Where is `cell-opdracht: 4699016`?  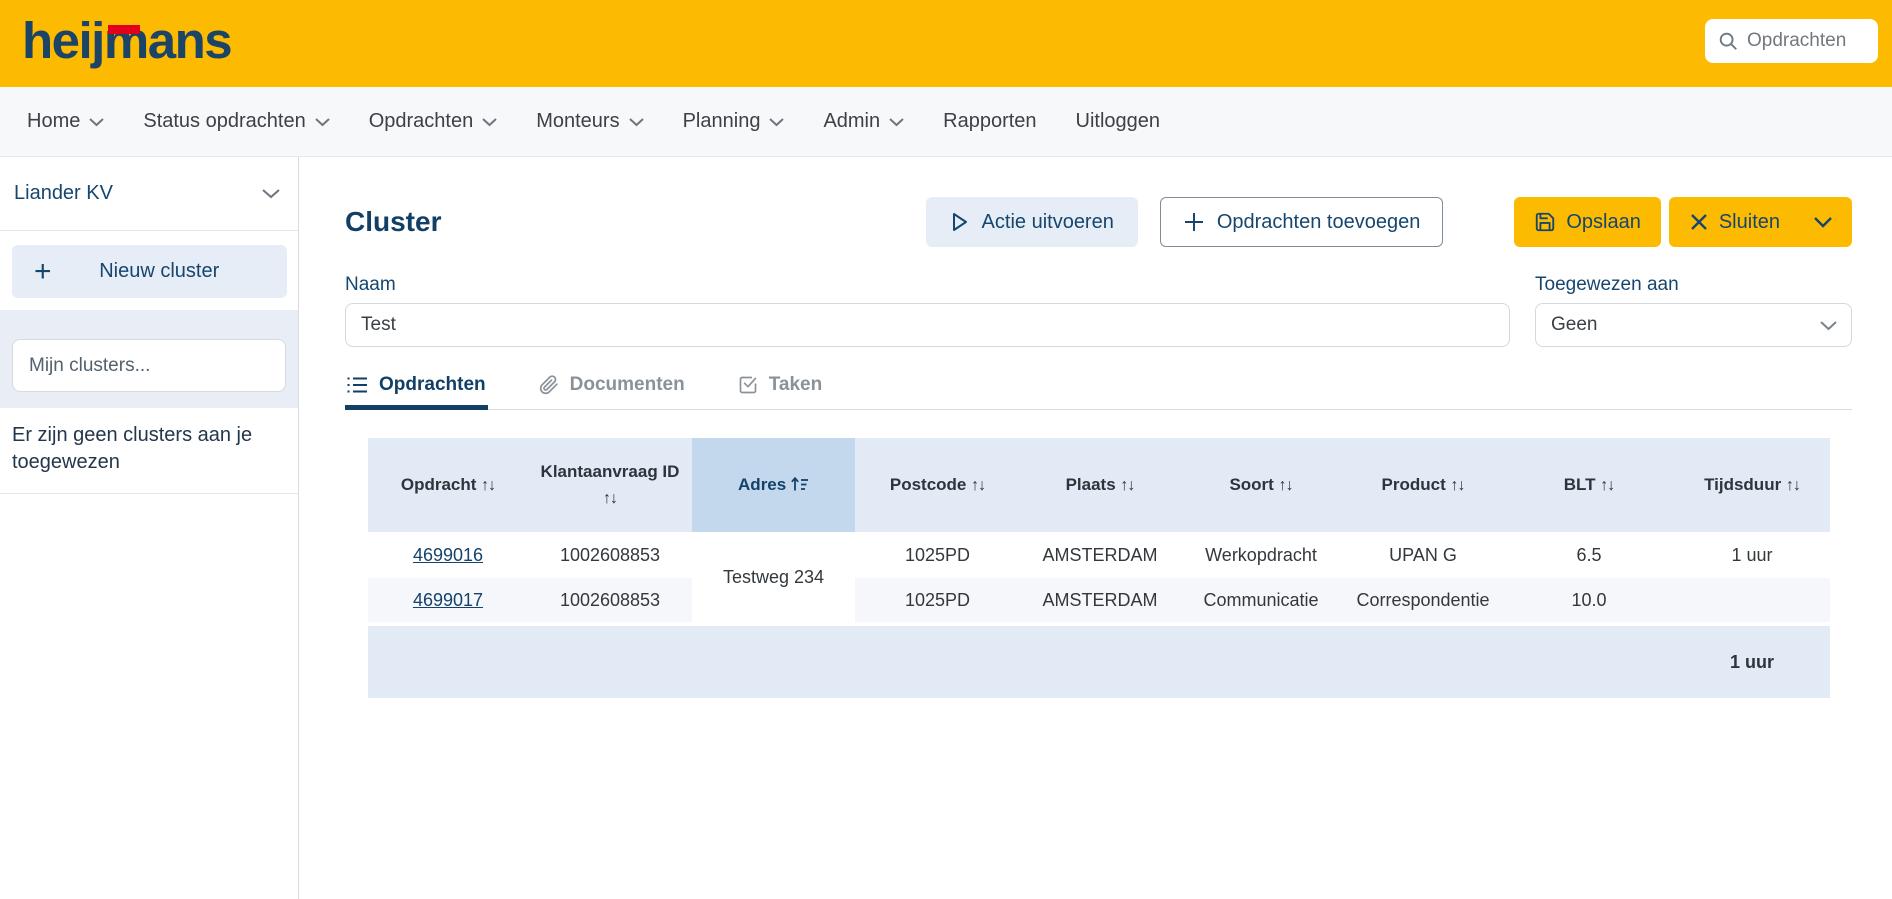
cell-opdracht: 4699016 is located at coordinates (448, 555).